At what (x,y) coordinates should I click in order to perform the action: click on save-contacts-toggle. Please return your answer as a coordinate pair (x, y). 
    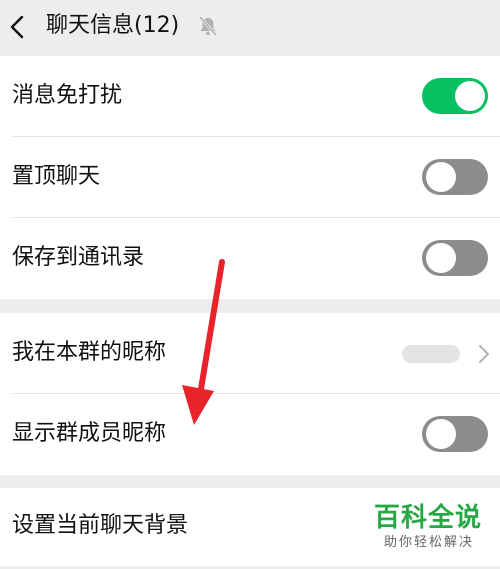
    Looking at the image, I should click on (455, 258).